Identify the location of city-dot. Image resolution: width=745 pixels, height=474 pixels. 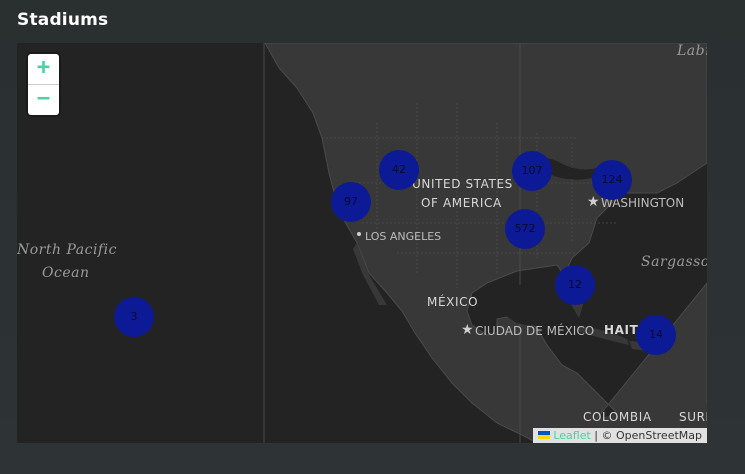
(359, 234).